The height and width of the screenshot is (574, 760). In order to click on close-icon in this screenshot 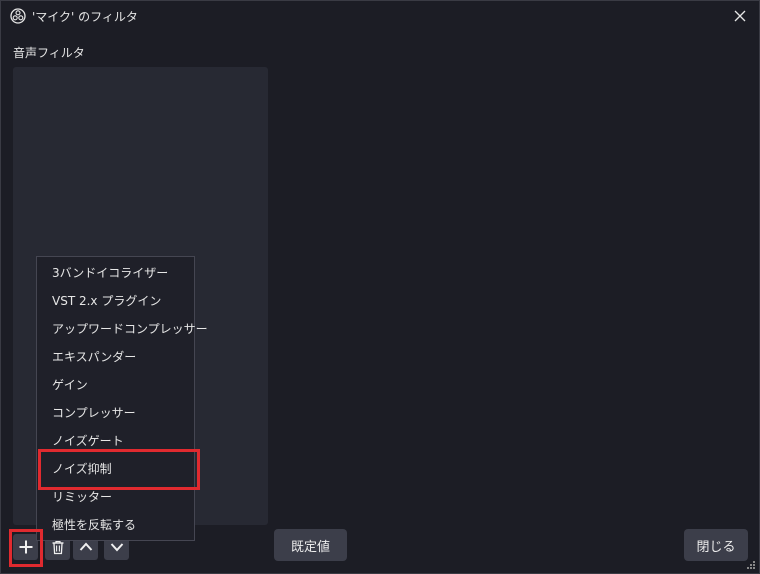, I will do `click(740, 16)`.